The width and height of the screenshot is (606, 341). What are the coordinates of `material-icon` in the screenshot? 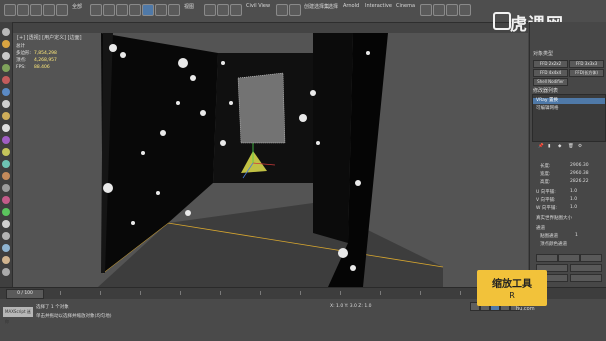 It's located at (6, 44).